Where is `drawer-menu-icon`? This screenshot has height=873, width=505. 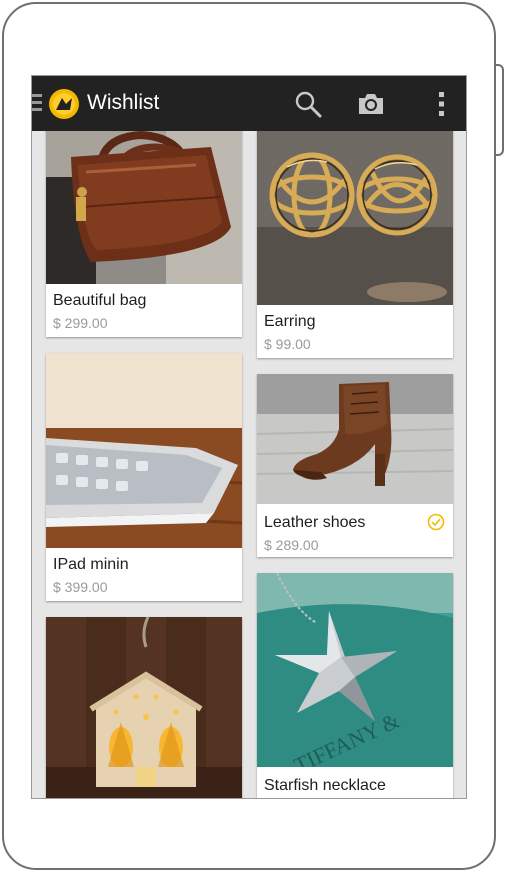 drawer-menu-icon is located at coordinates (37, 103).